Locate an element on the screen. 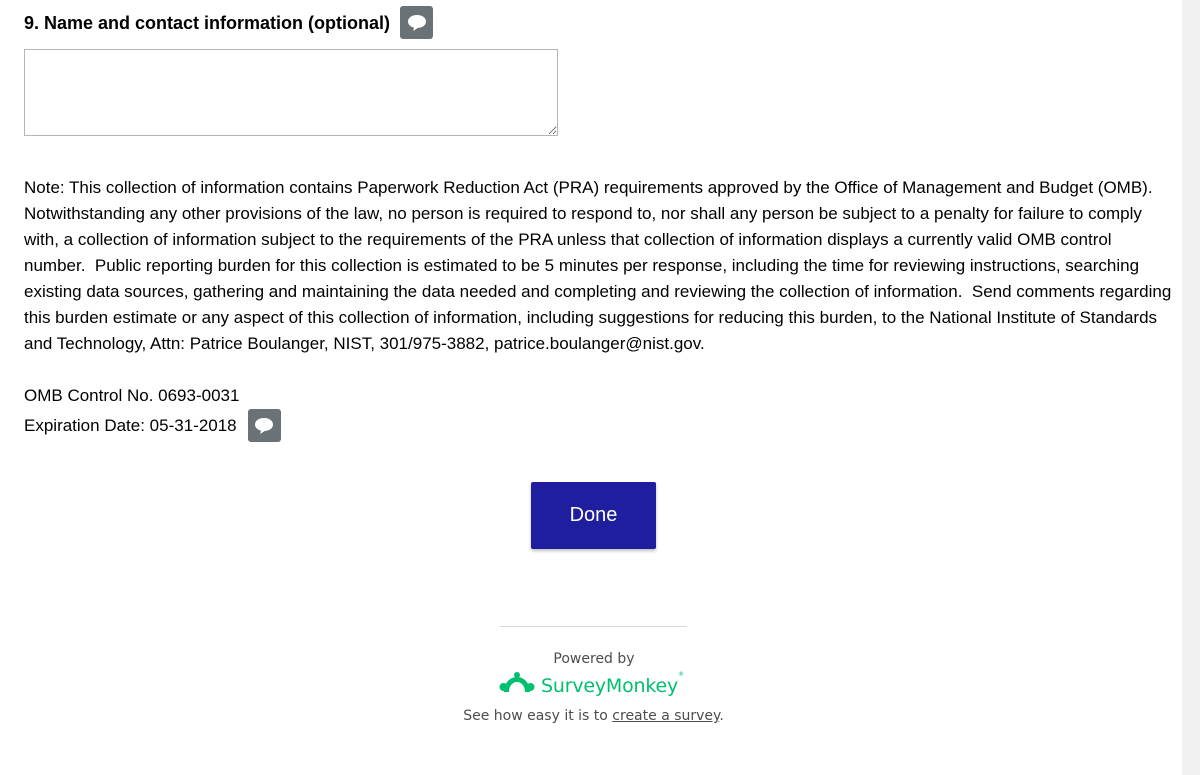 This screenshot has height=775, width=1200. scrollbar is located at coordinates (1191, 387).